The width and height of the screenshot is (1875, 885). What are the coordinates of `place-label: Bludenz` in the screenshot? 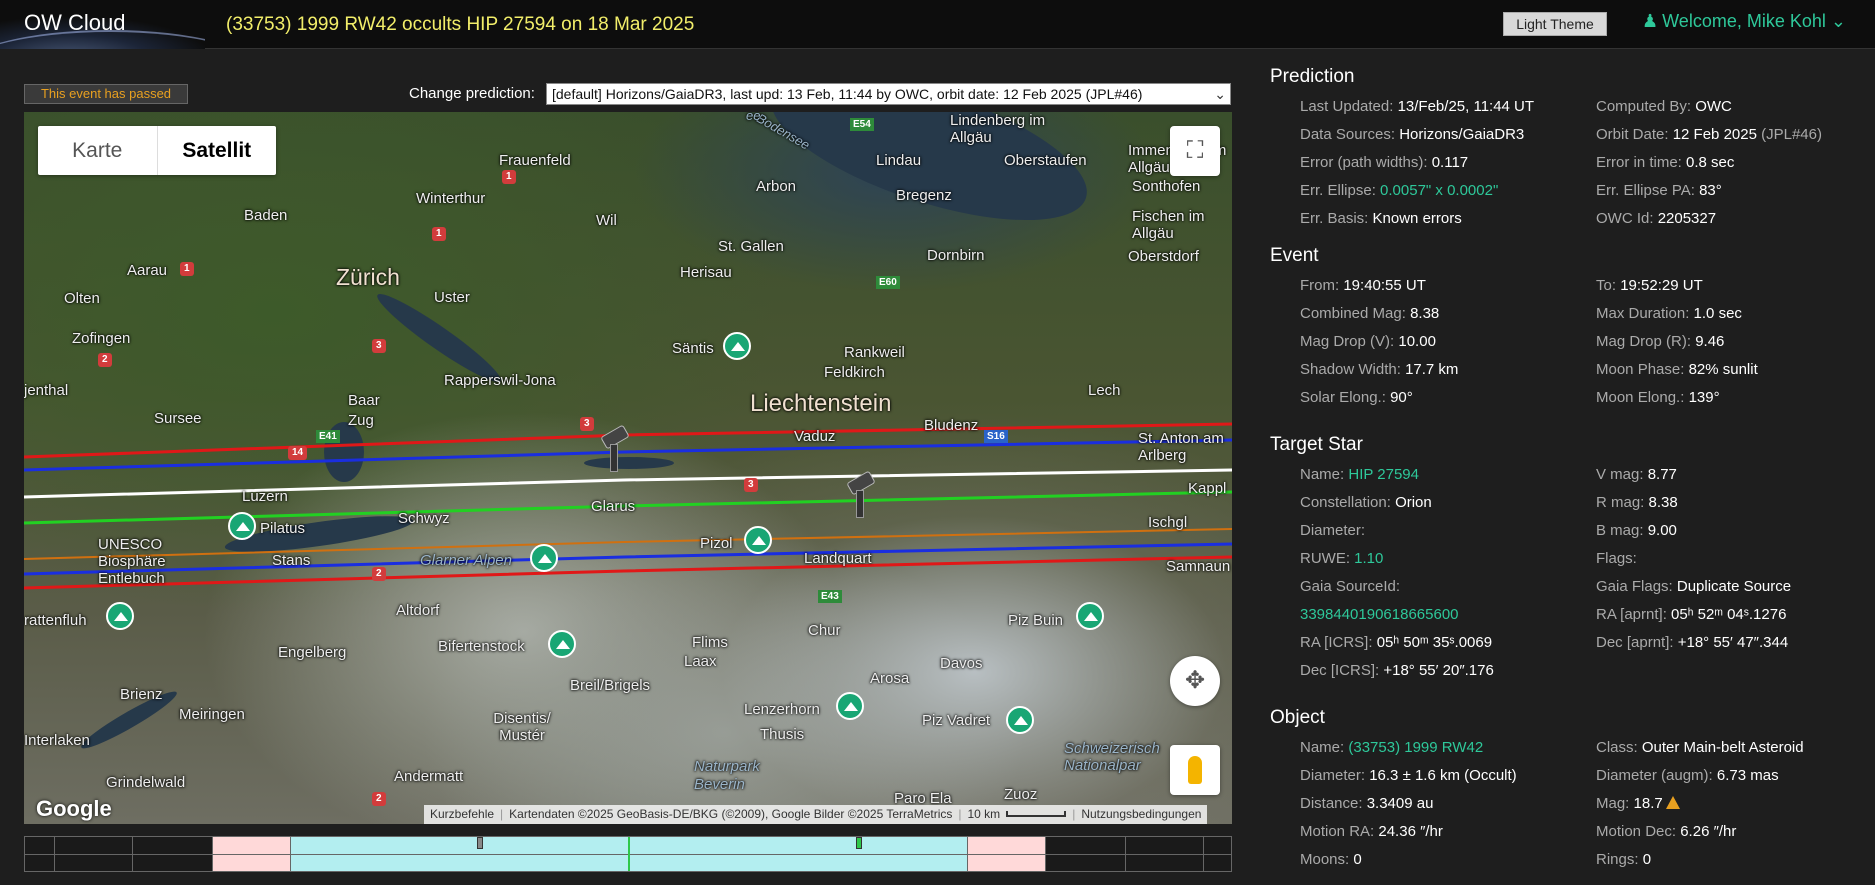 It's located at (951, 425).